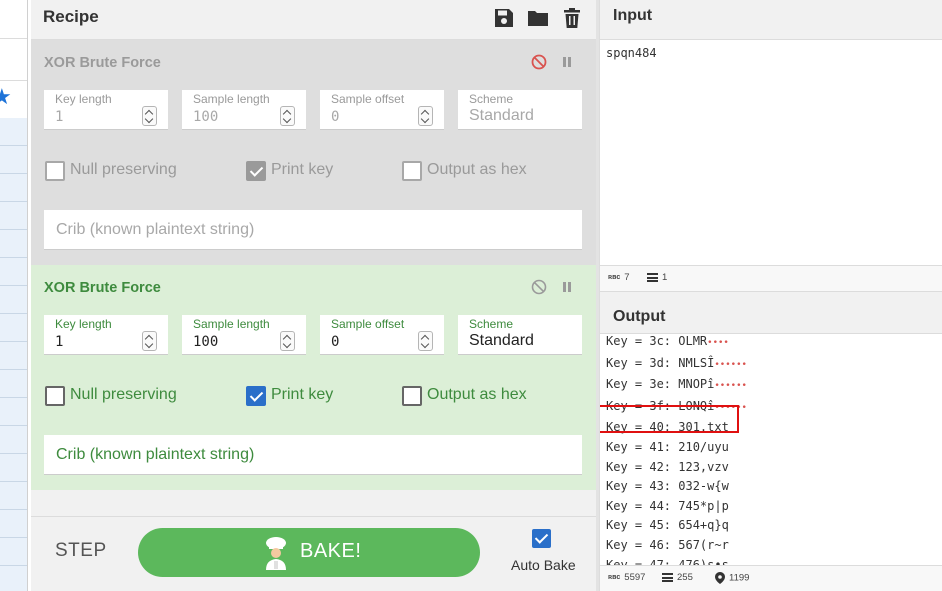 This screenshot has height=591, width=942. I want to click on step-button: STEP, so click(81, 551).